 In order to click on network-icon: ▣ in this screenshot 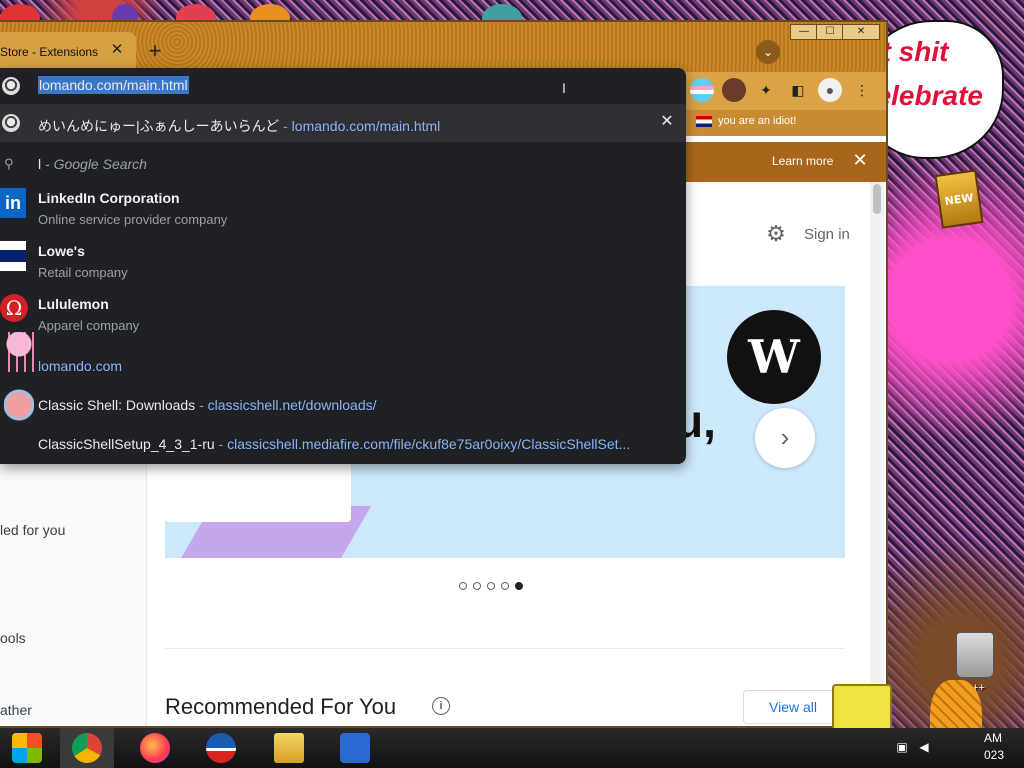, I will do `click(902, 748)`.